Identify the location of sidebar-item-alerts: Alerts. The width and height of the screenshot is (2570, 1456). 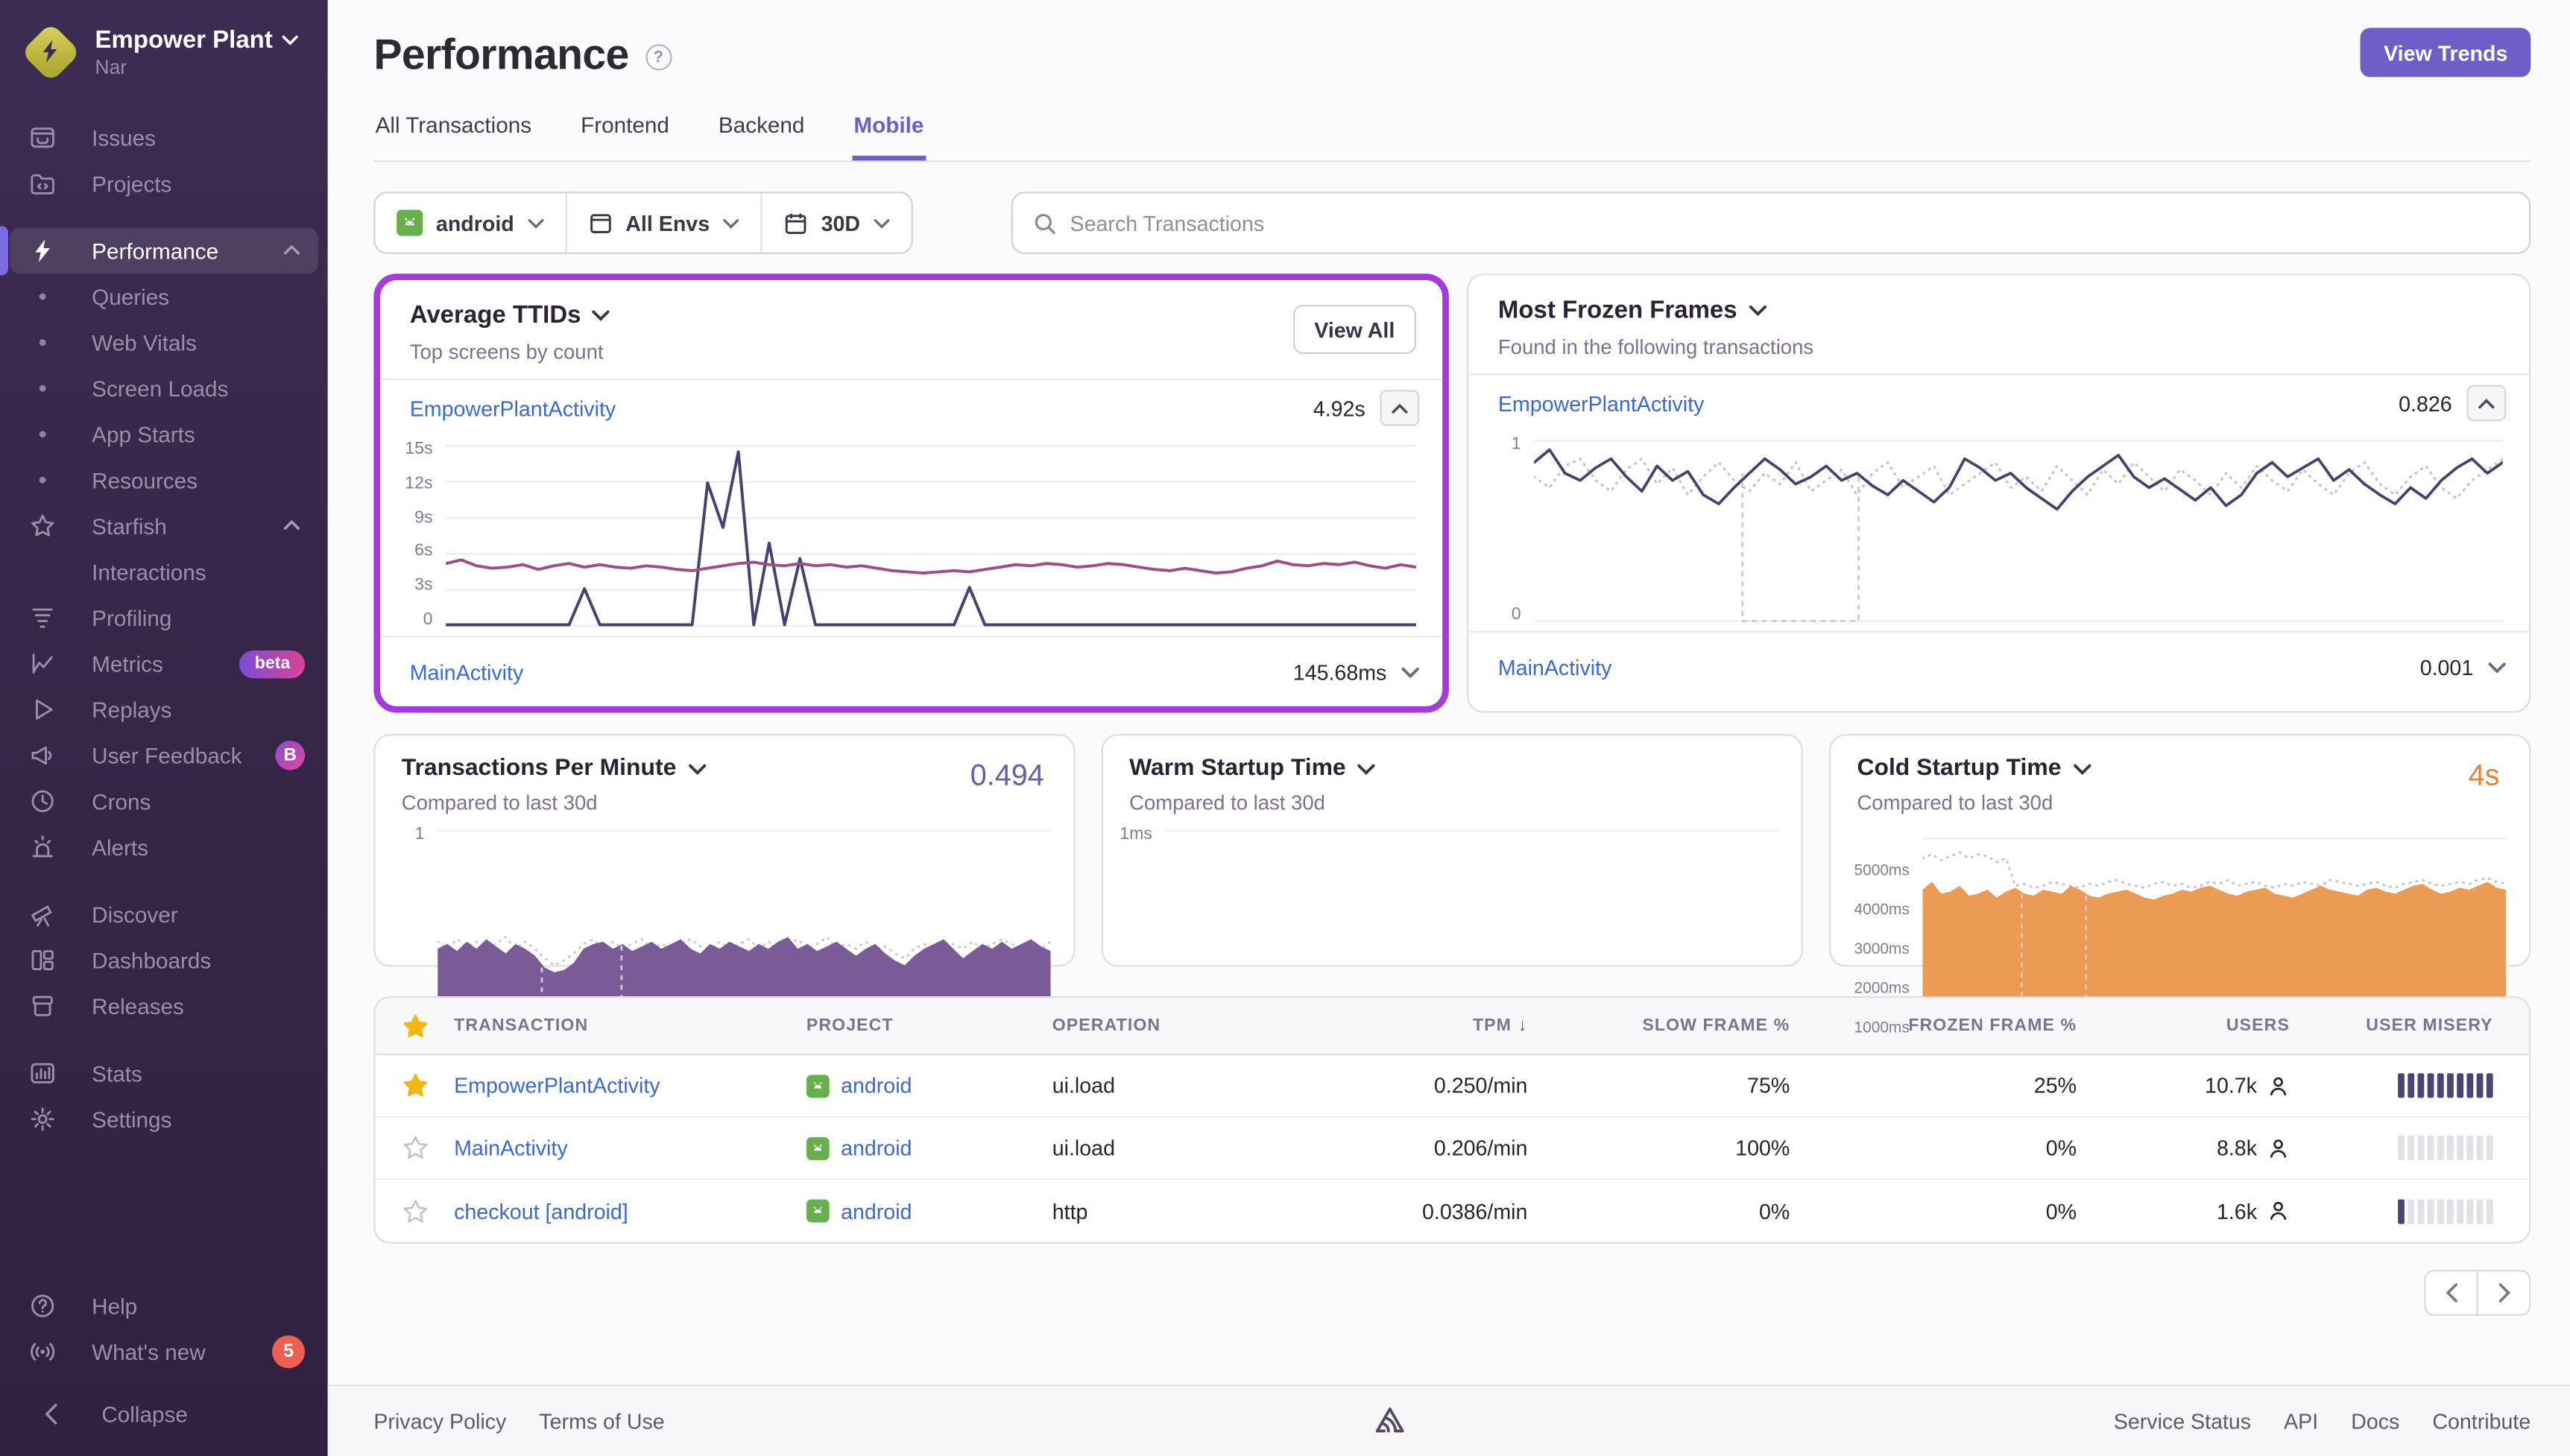
(164, 847).